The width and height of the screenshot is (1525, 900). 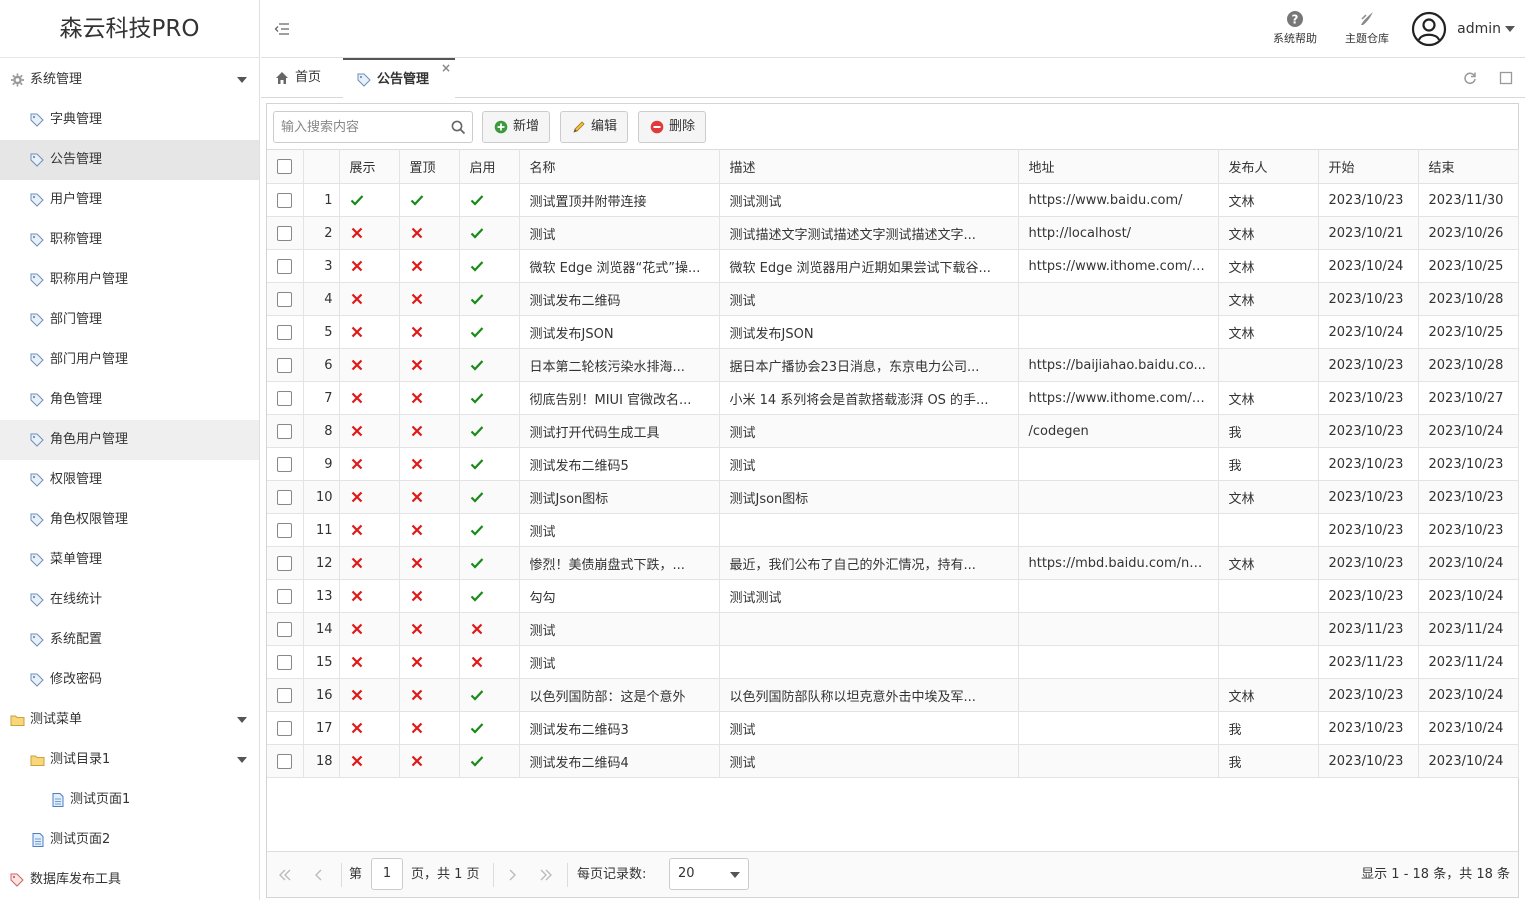 I want to click on select-all-cell, so click(x=285, y=166).